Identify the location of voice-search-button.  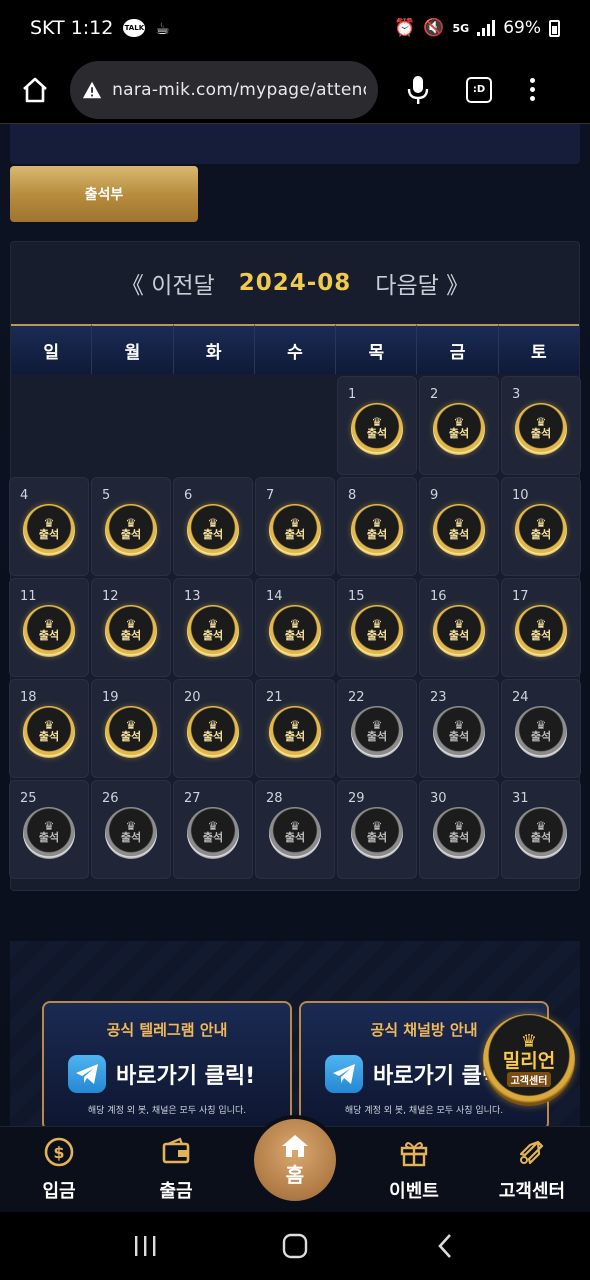
(418, 90).